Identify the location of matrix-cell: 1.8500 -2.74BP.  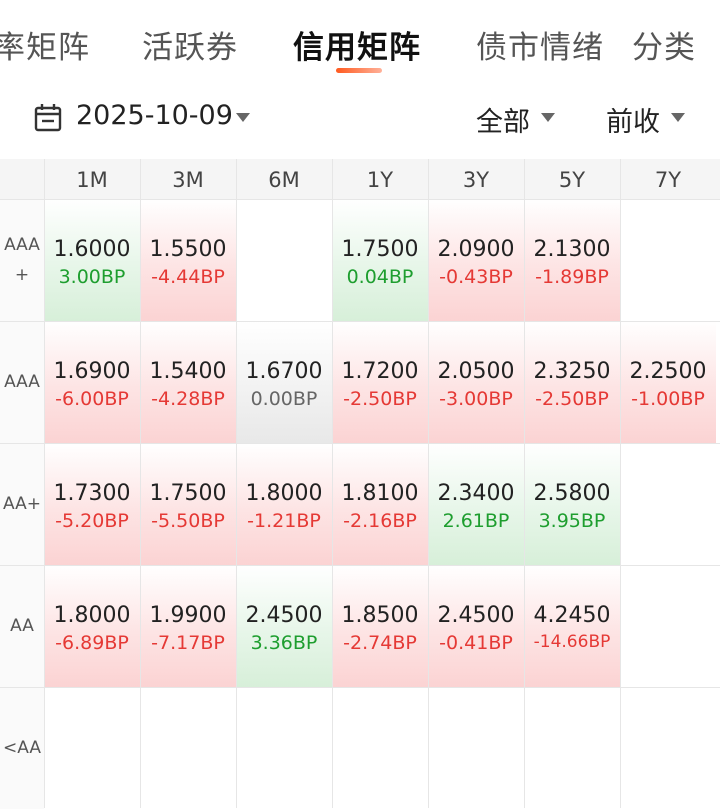
(380, 626).